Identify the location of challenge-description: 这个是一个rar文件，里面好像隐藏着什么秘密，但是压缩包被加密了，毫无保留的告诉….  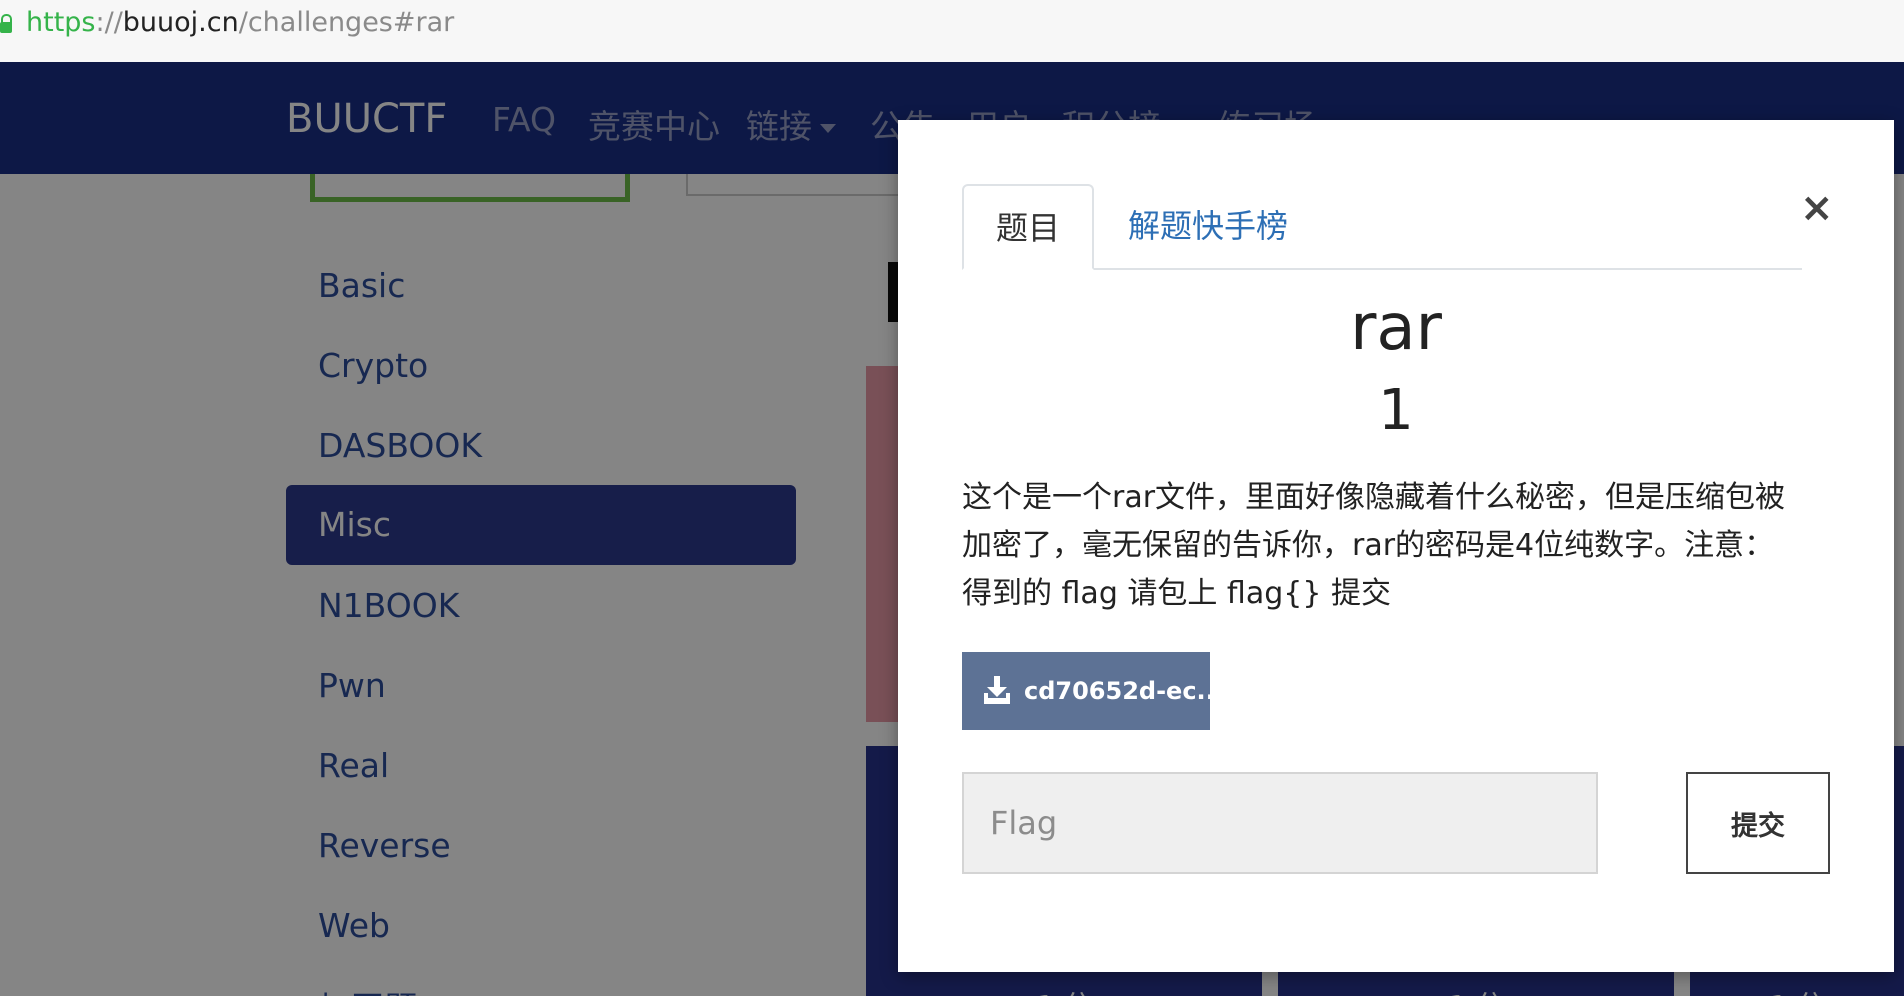
(1374, 545).